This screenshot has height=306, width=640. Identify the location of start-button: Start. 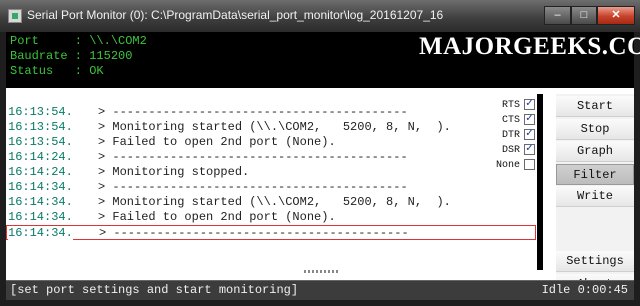
(595, 106).